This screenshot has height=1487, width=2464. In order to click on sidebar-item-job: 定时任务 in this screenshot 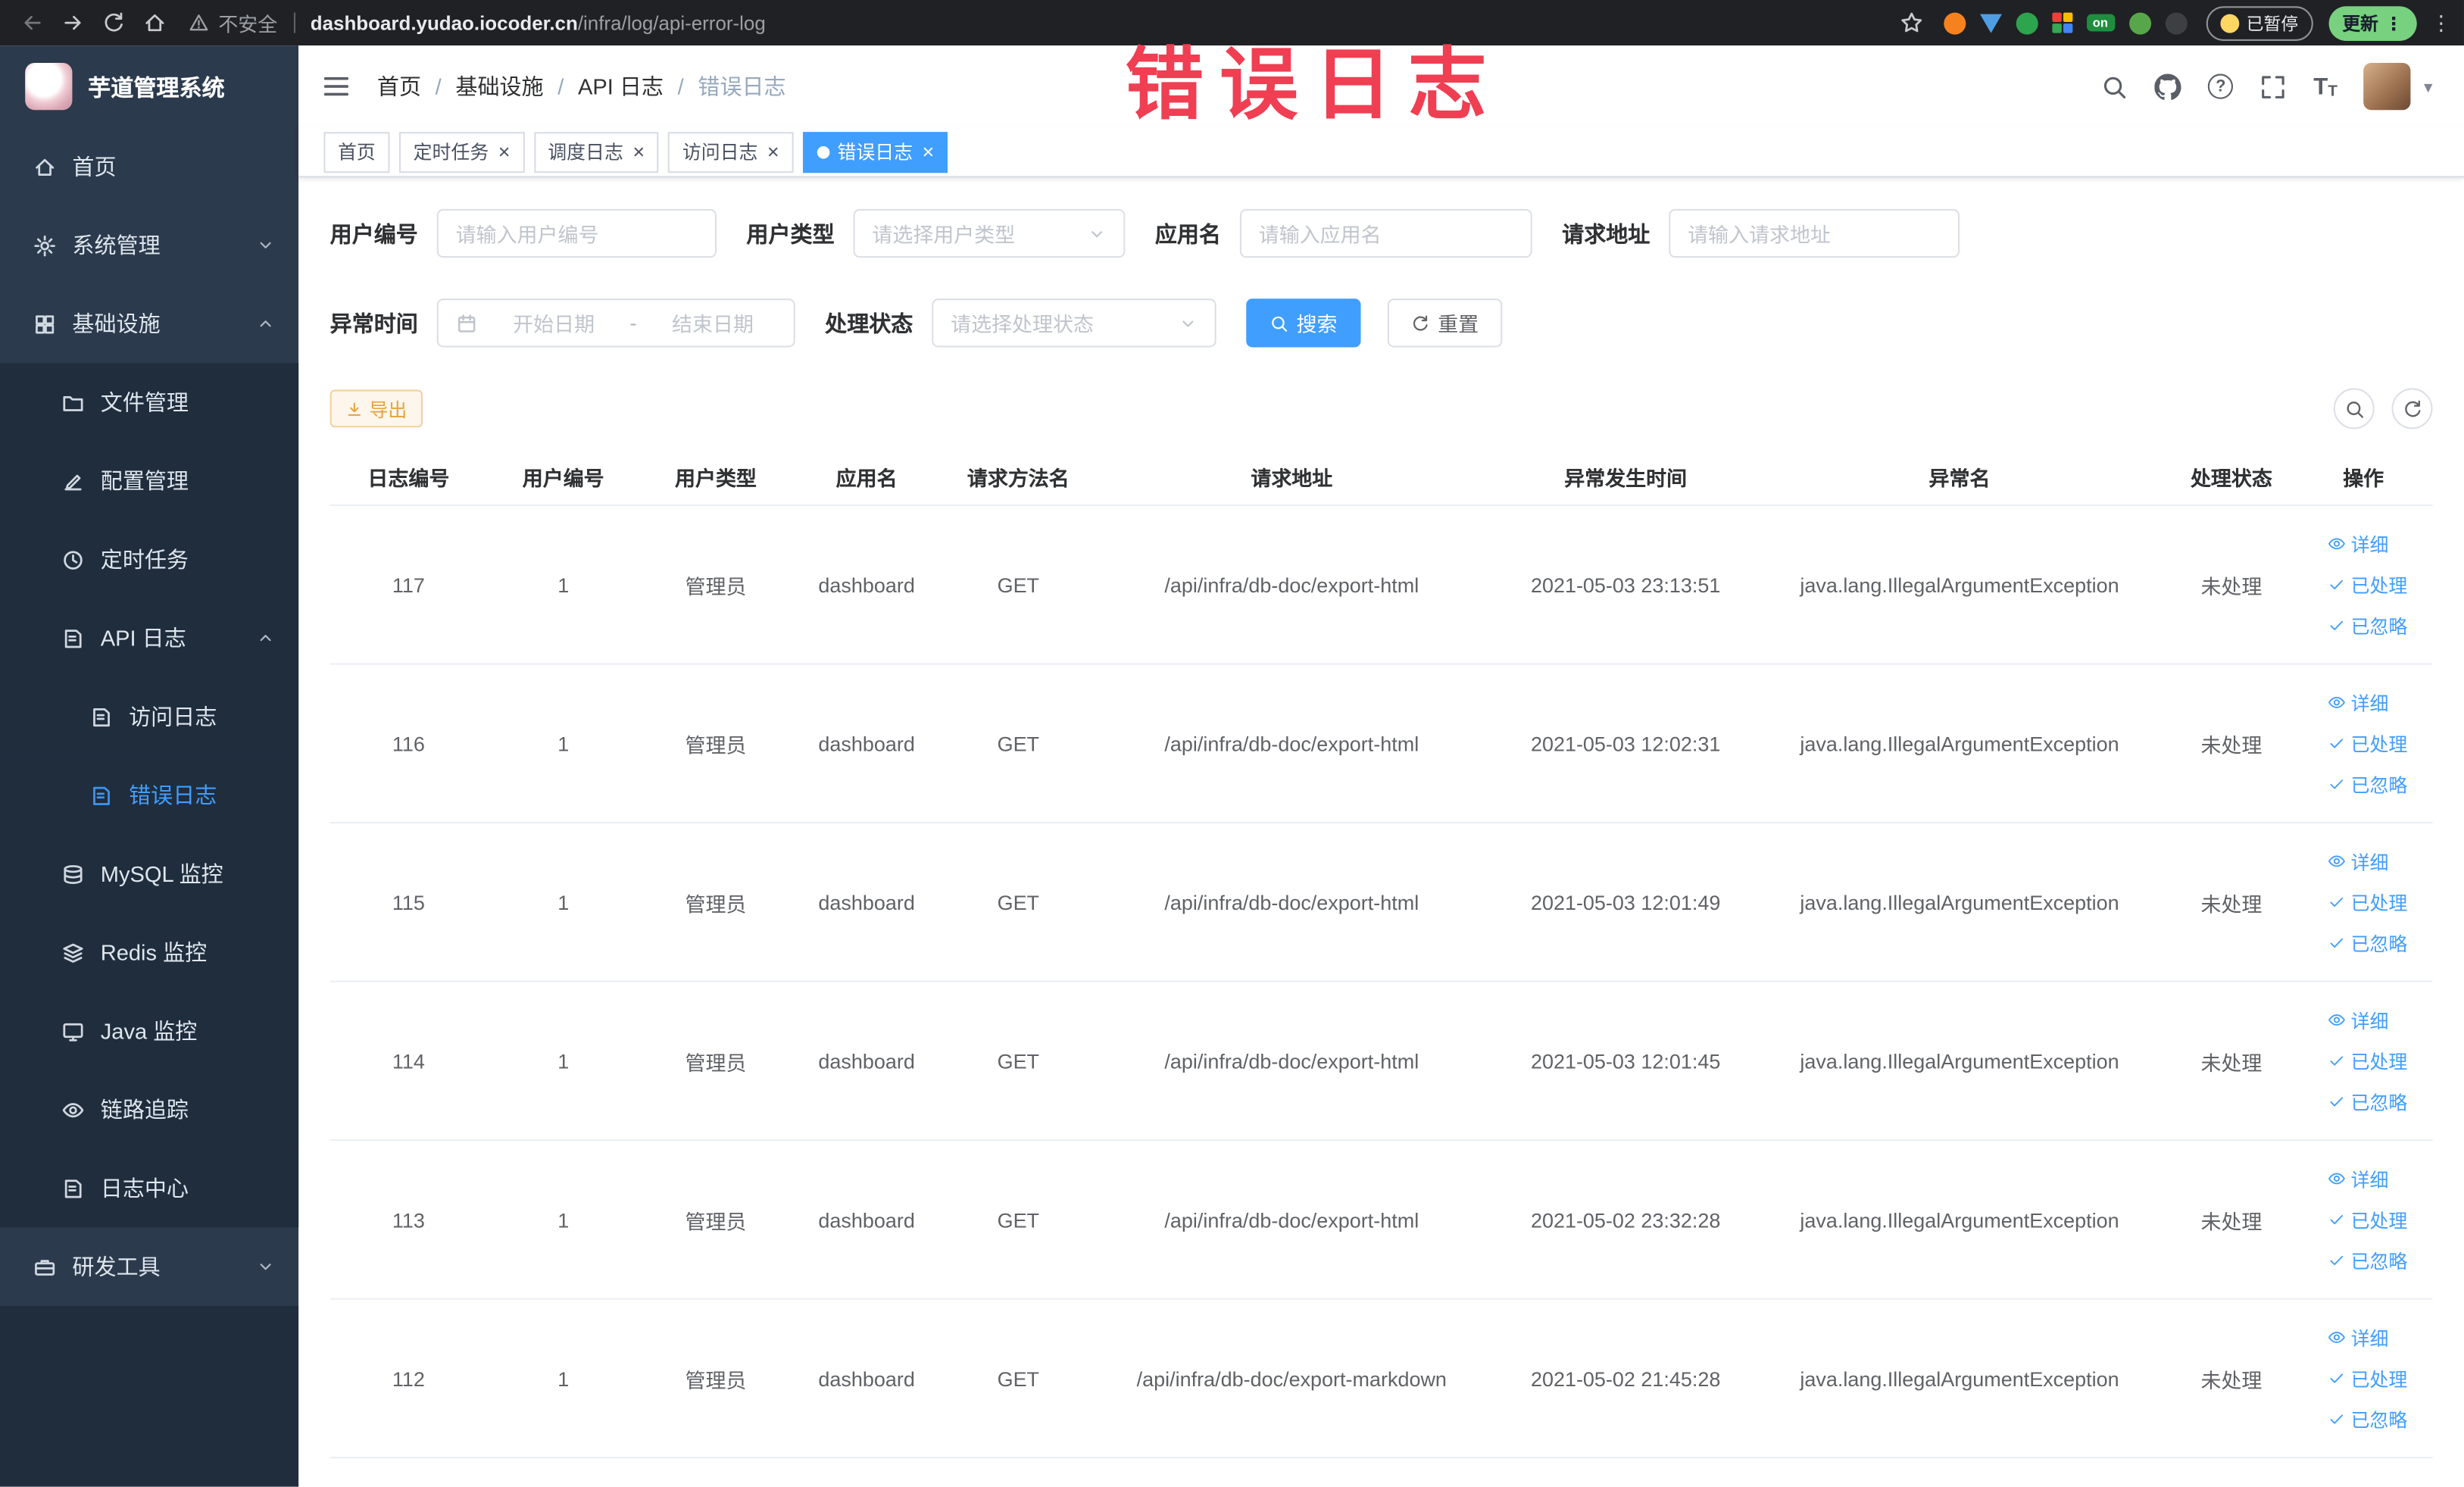, I will do `click(149, 559)`.